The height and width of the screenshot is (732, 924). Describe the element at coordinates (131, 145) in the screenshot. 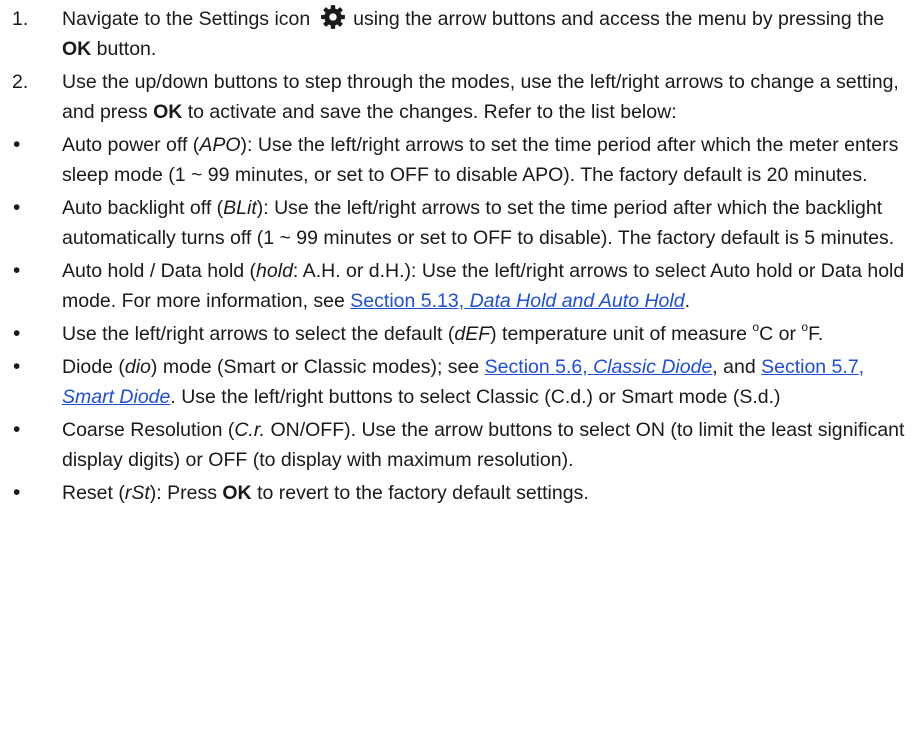

I see `setting-text: Auto power off (` at that location.